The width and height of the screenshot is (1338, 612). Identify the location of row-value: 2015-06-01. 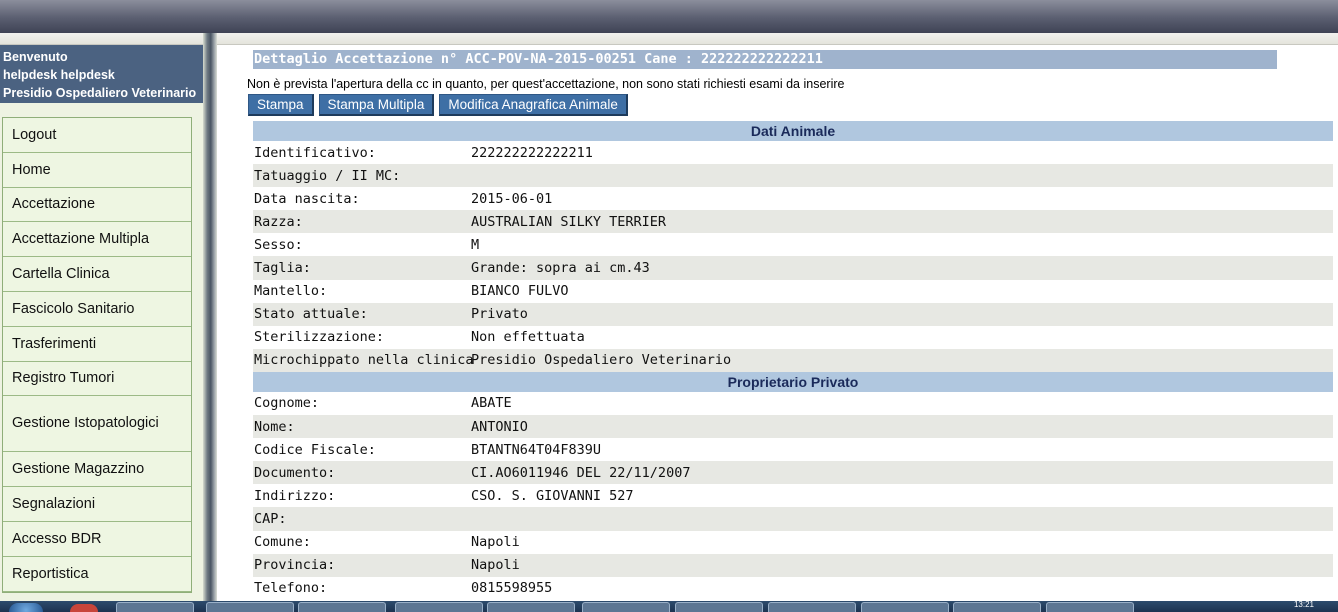
(512, 198).